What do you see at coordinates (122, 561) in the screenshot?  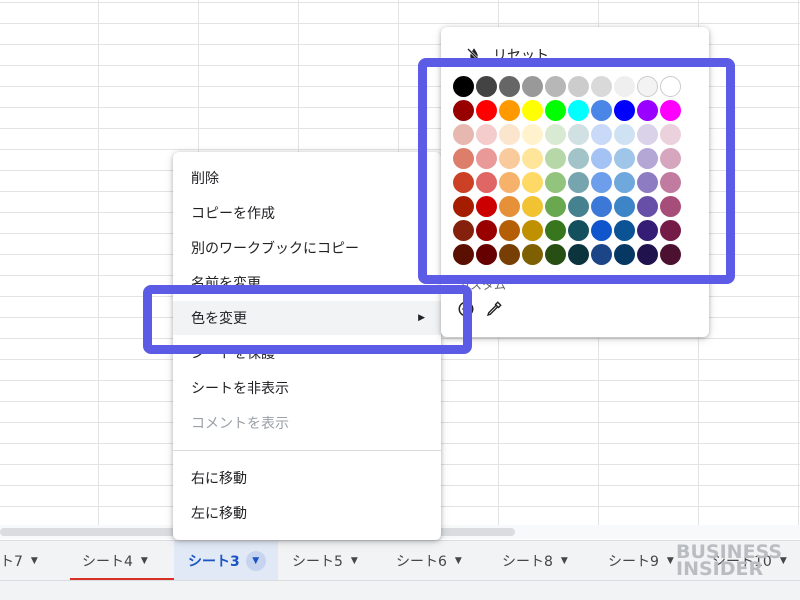 I see `sheet-tab: シート4 ▼` at bounding box center [122, 561].